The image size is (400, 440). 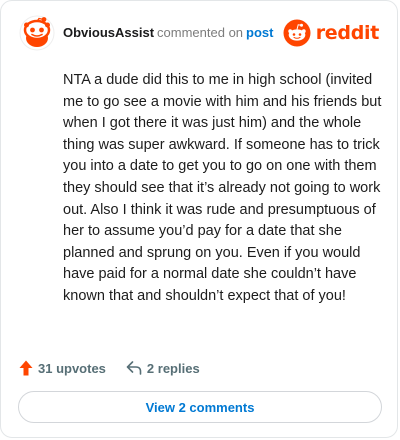 I want to click on comment-header: ObviousAssist commented on post reddit, so click(x=199, y=35).